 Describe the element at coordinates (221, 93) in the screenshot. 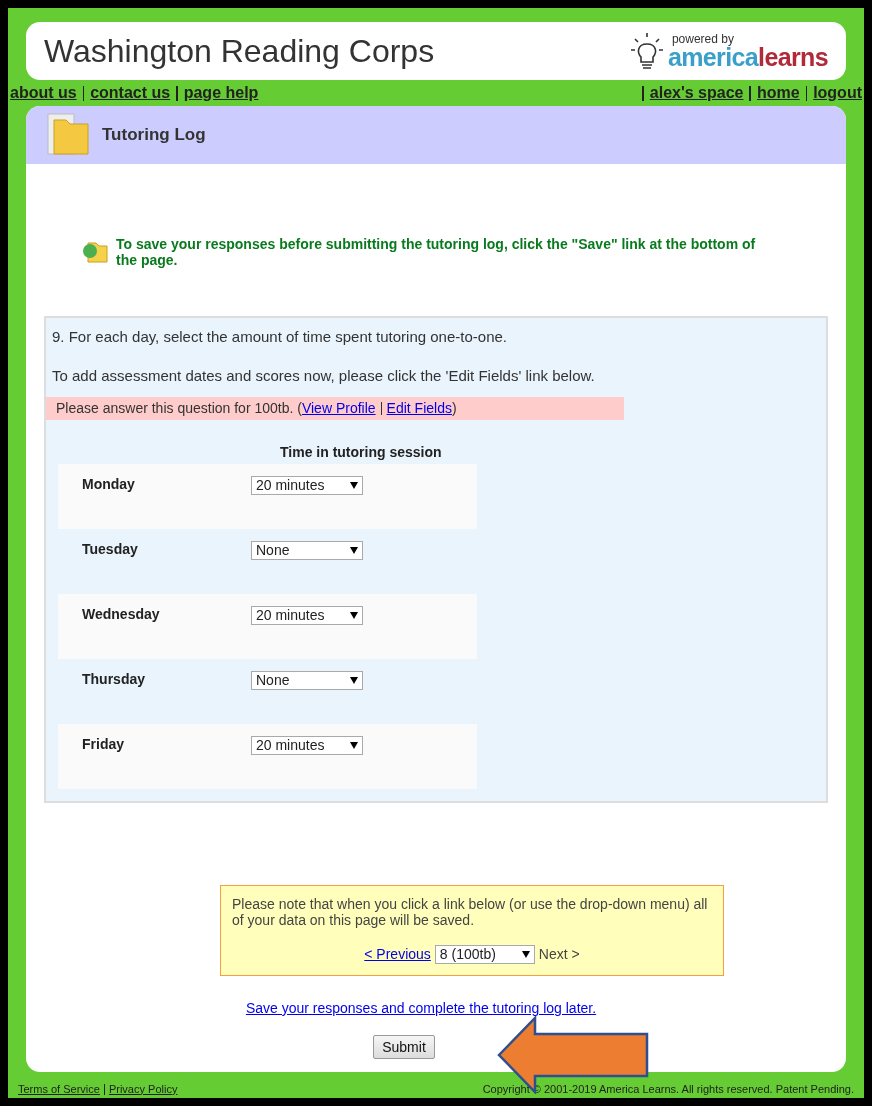

I see `nav-link: page help` at that location.